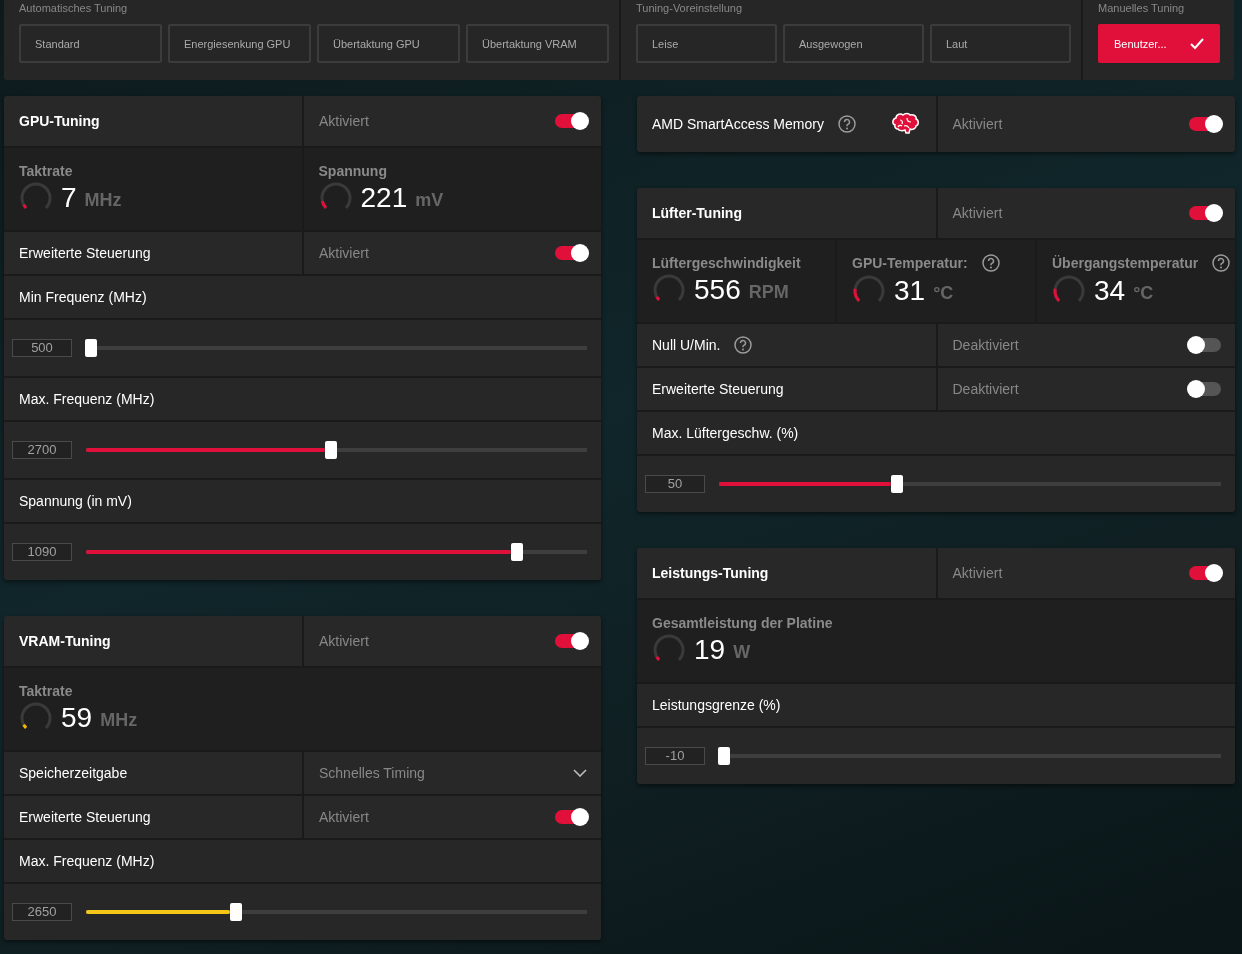  What do you see at coordinates (75, 501) in the screenshot?
I see `setting-label: Spannung (in mV)` at bounding box center [75, 501].